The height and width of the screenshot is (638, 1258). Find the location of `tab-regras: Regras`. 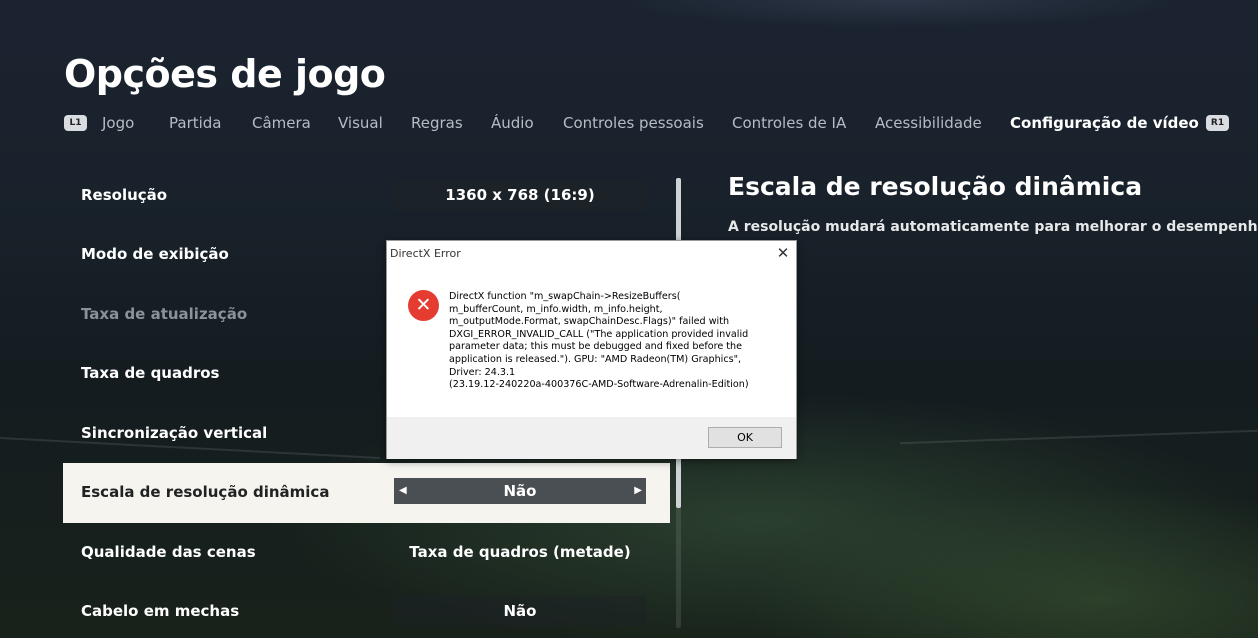

tab-regras: Regras is located at coordinates (437, 123).